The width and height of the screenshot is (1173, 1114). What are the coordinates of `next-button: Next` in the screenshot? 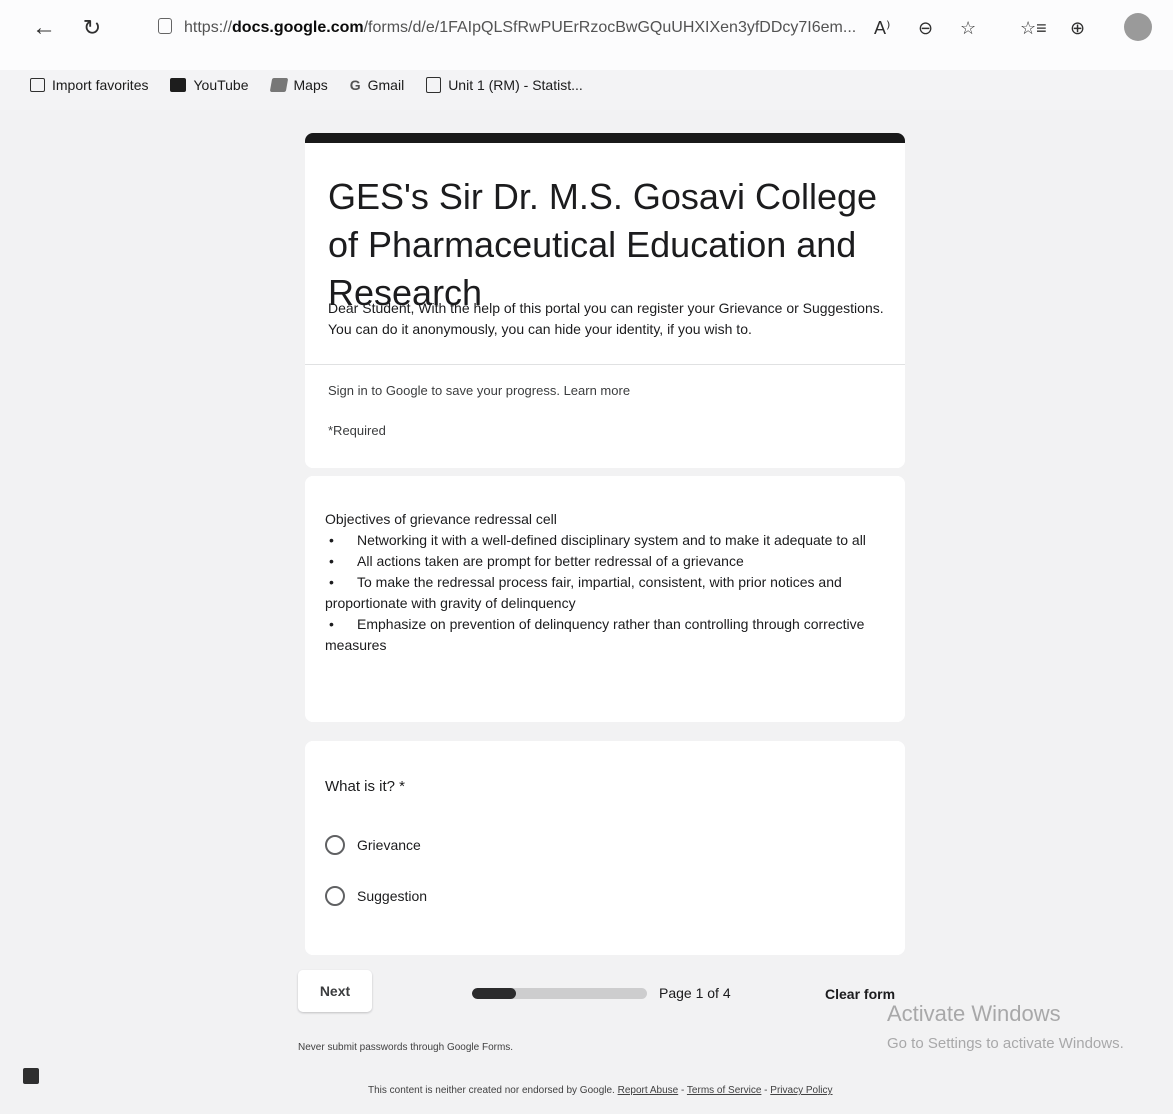 It's located at (335, 991).